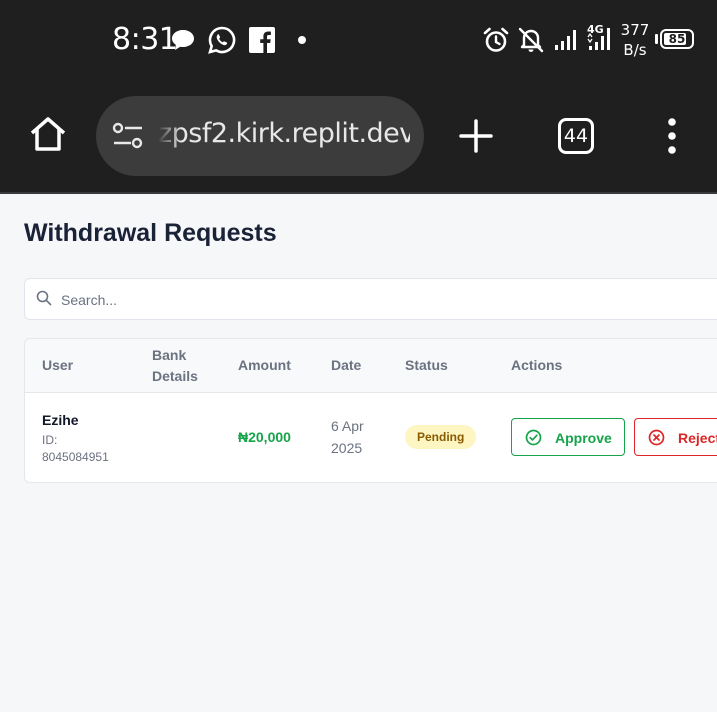 This screenshot has width=717, height=712. I want to click on column-header-amount: Amount, so click(264, 365).